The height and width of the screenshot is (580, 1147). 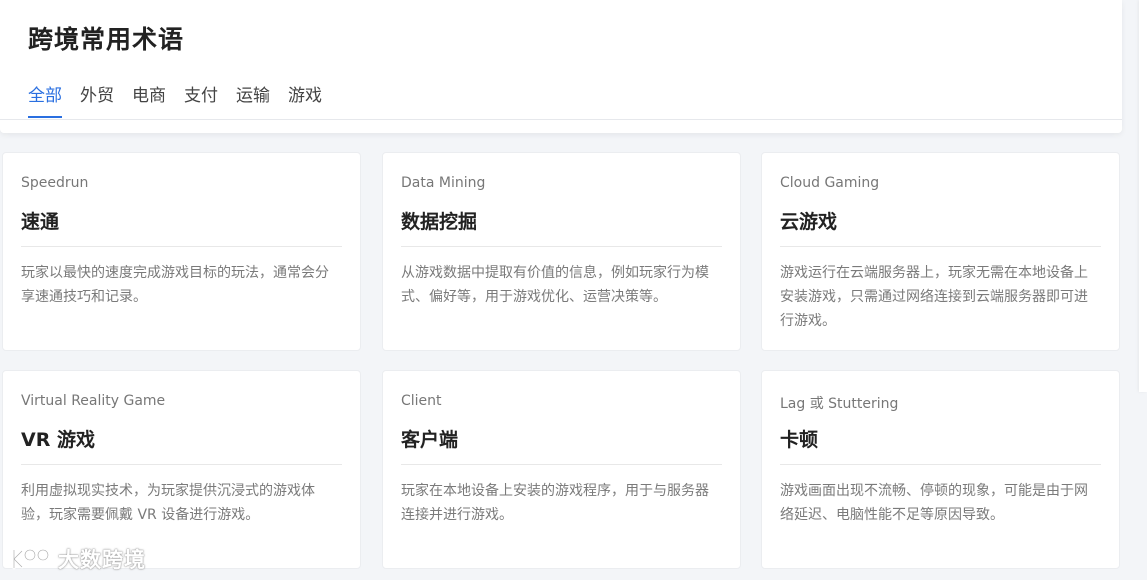 I want to click on tabs-divider, so click(x=561, y=119).